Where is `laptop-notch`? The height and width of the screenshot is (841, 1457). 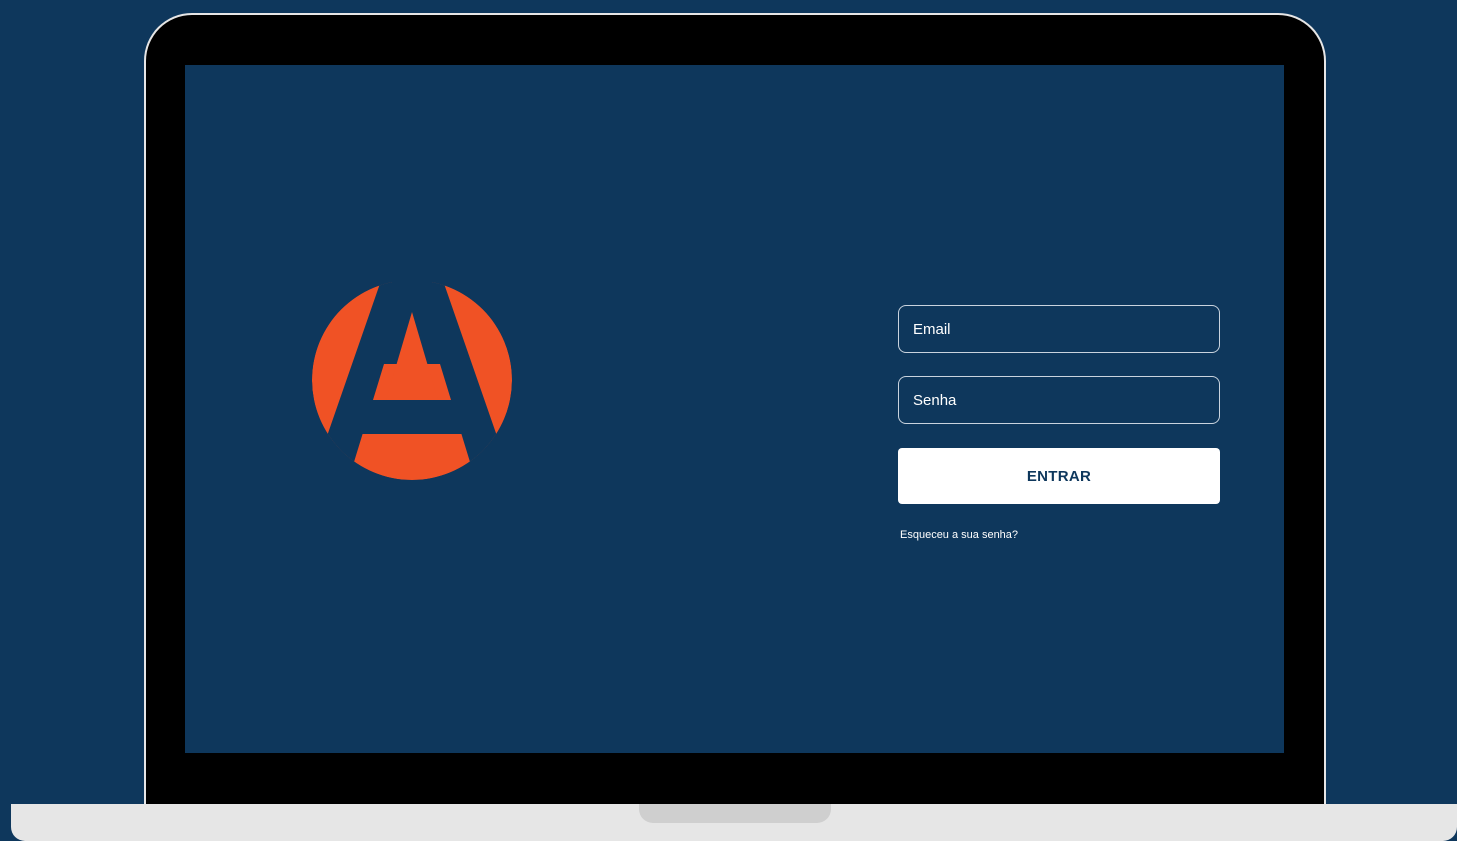
laptop-notch is located at coordinates (735, 813).